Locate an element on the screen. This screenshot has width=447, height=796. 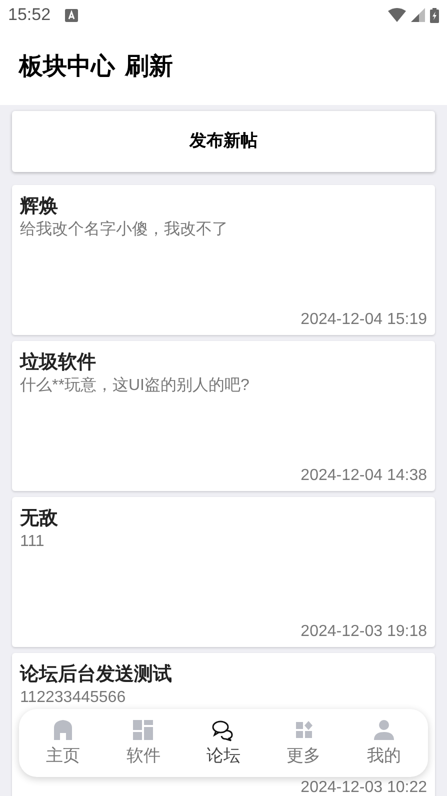
page-title: 板块中心 is located at coordinates (67, 66).